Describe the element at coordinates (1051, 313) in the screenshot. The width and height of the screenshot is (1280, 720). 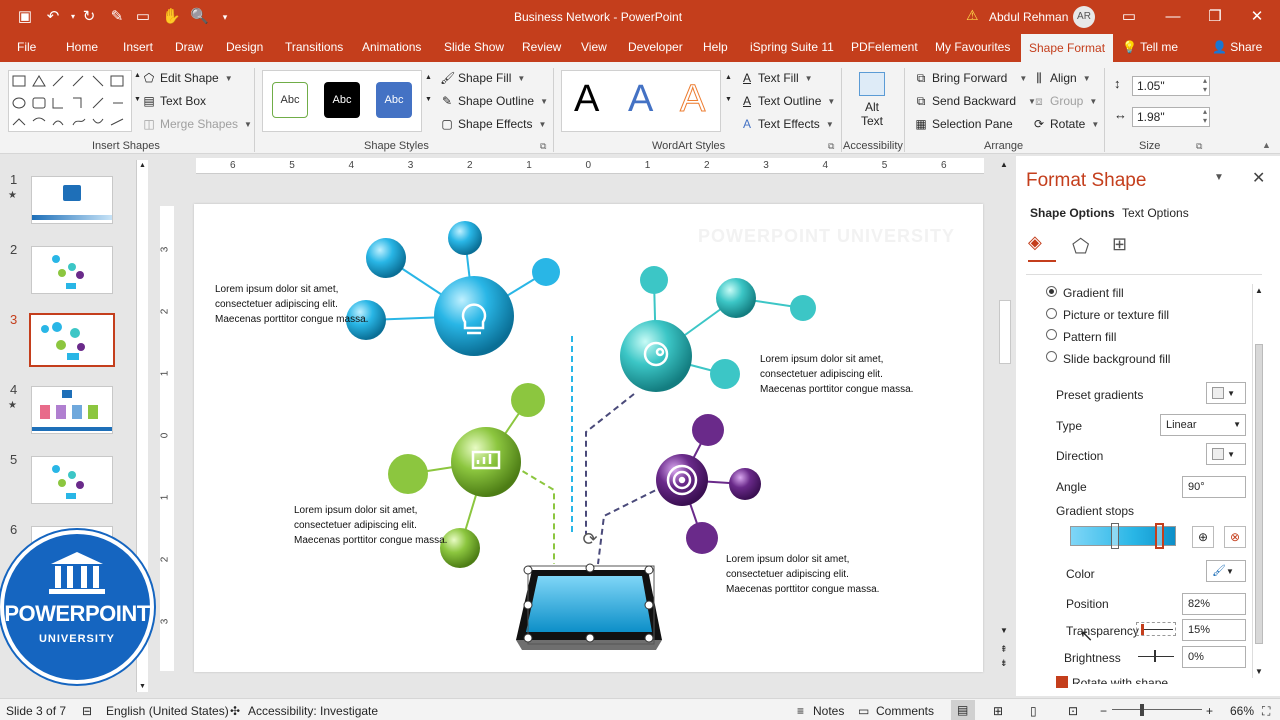
I see `picture-fill-radio` at that location.